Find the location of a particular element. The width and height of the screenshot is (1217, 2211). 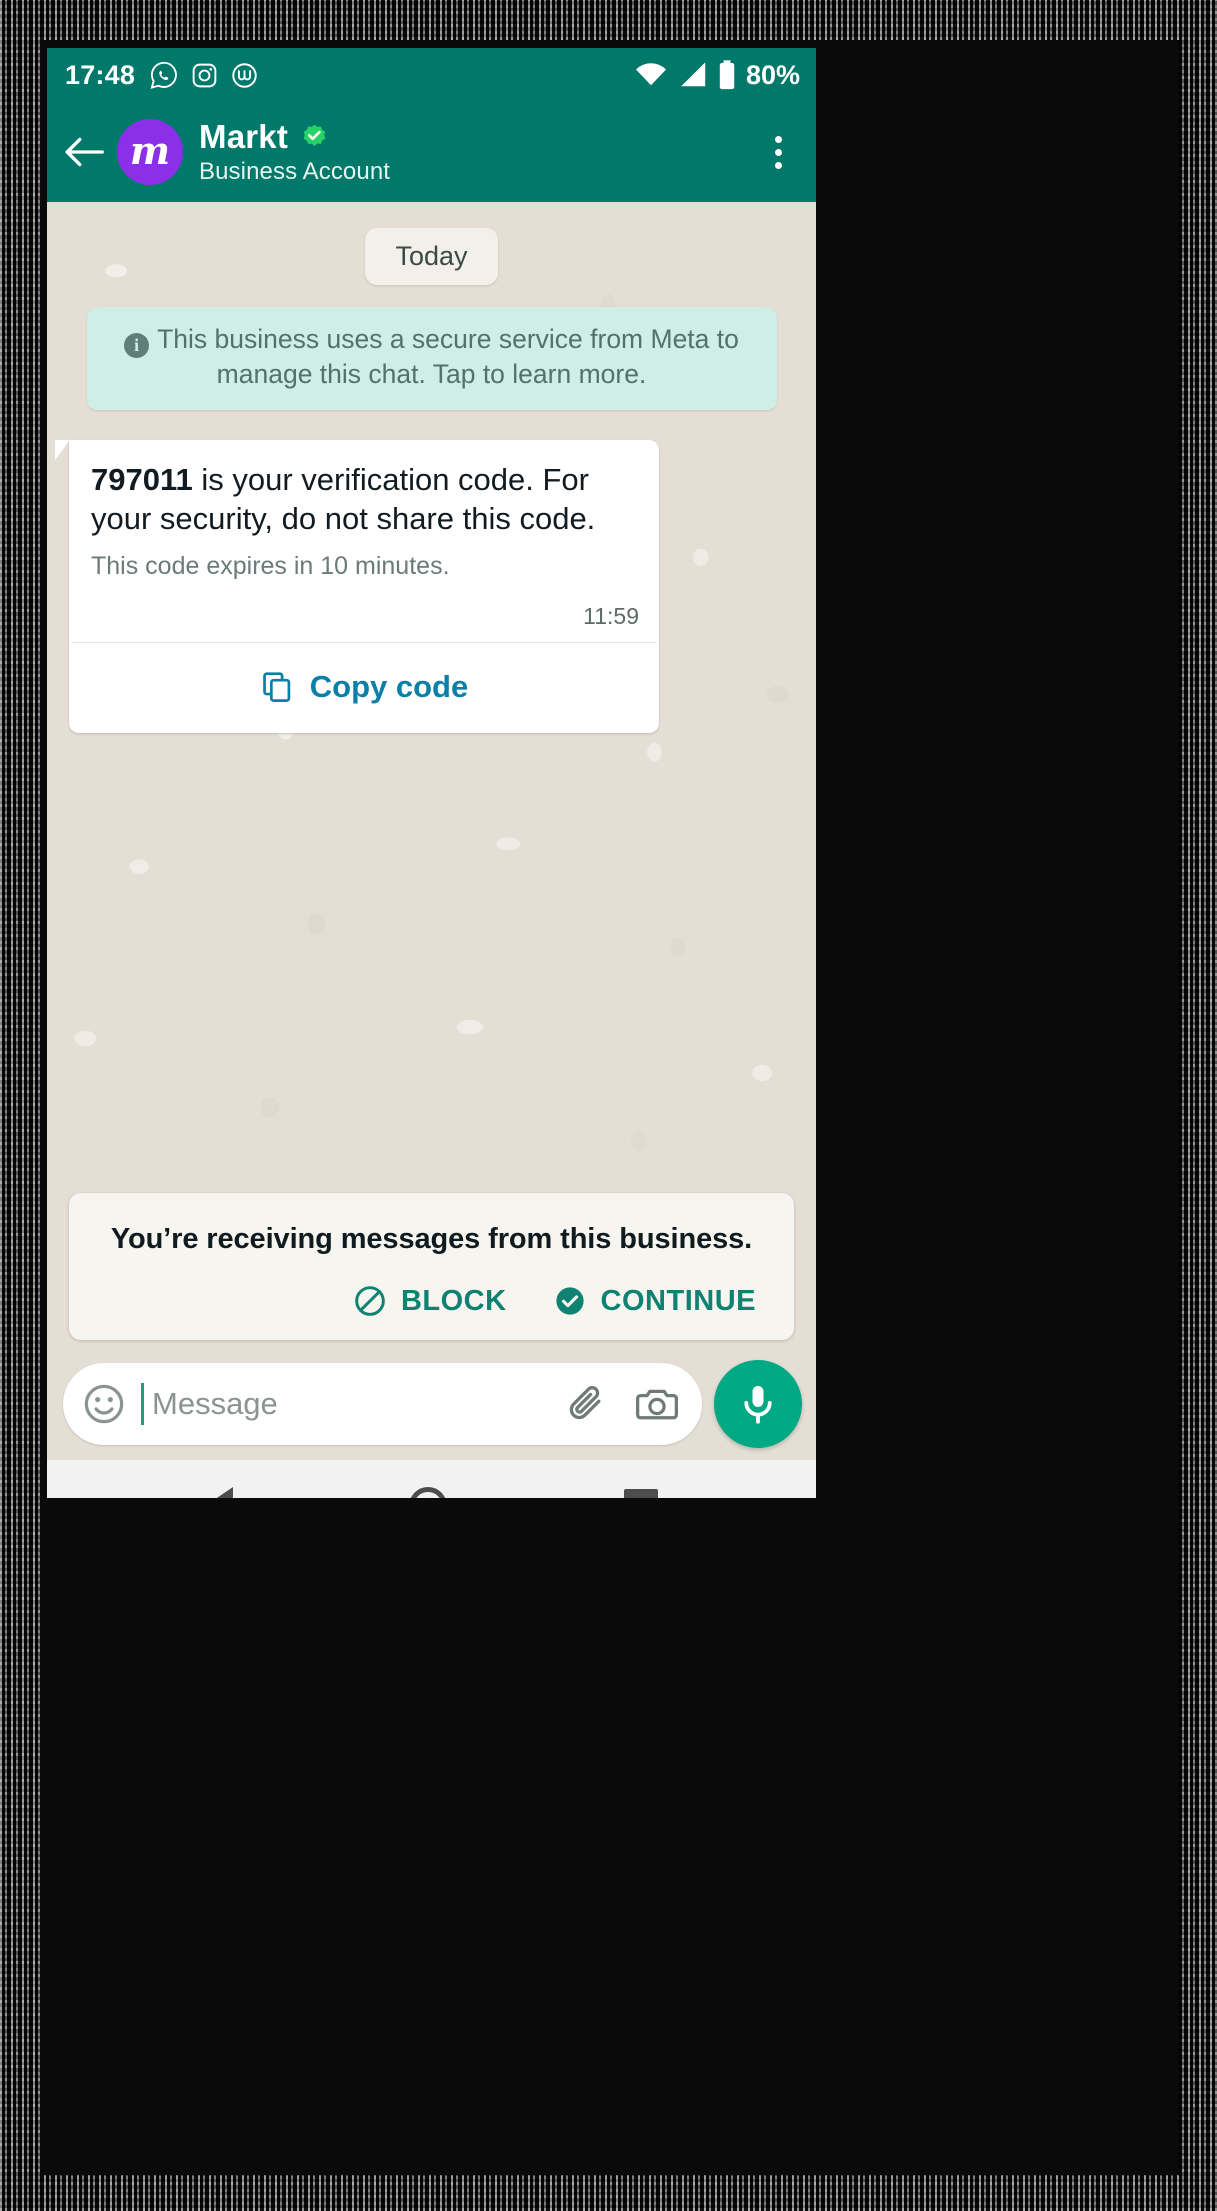

attach-button is located at coordinates (586, 1404).